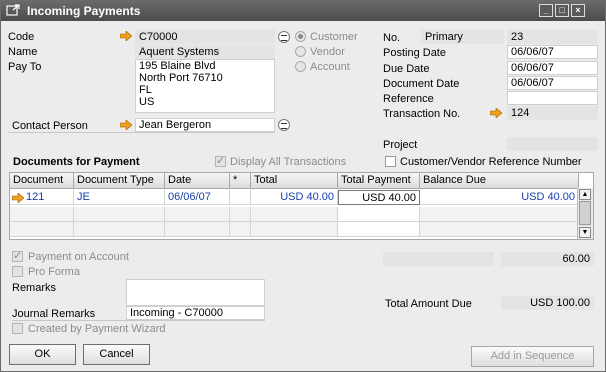 This screenshot has height=372, width=606. What do you see at coordinates (145, 90) in the screenshot?
I see `pay-to-line: FL` at bounding box center [145, 90].